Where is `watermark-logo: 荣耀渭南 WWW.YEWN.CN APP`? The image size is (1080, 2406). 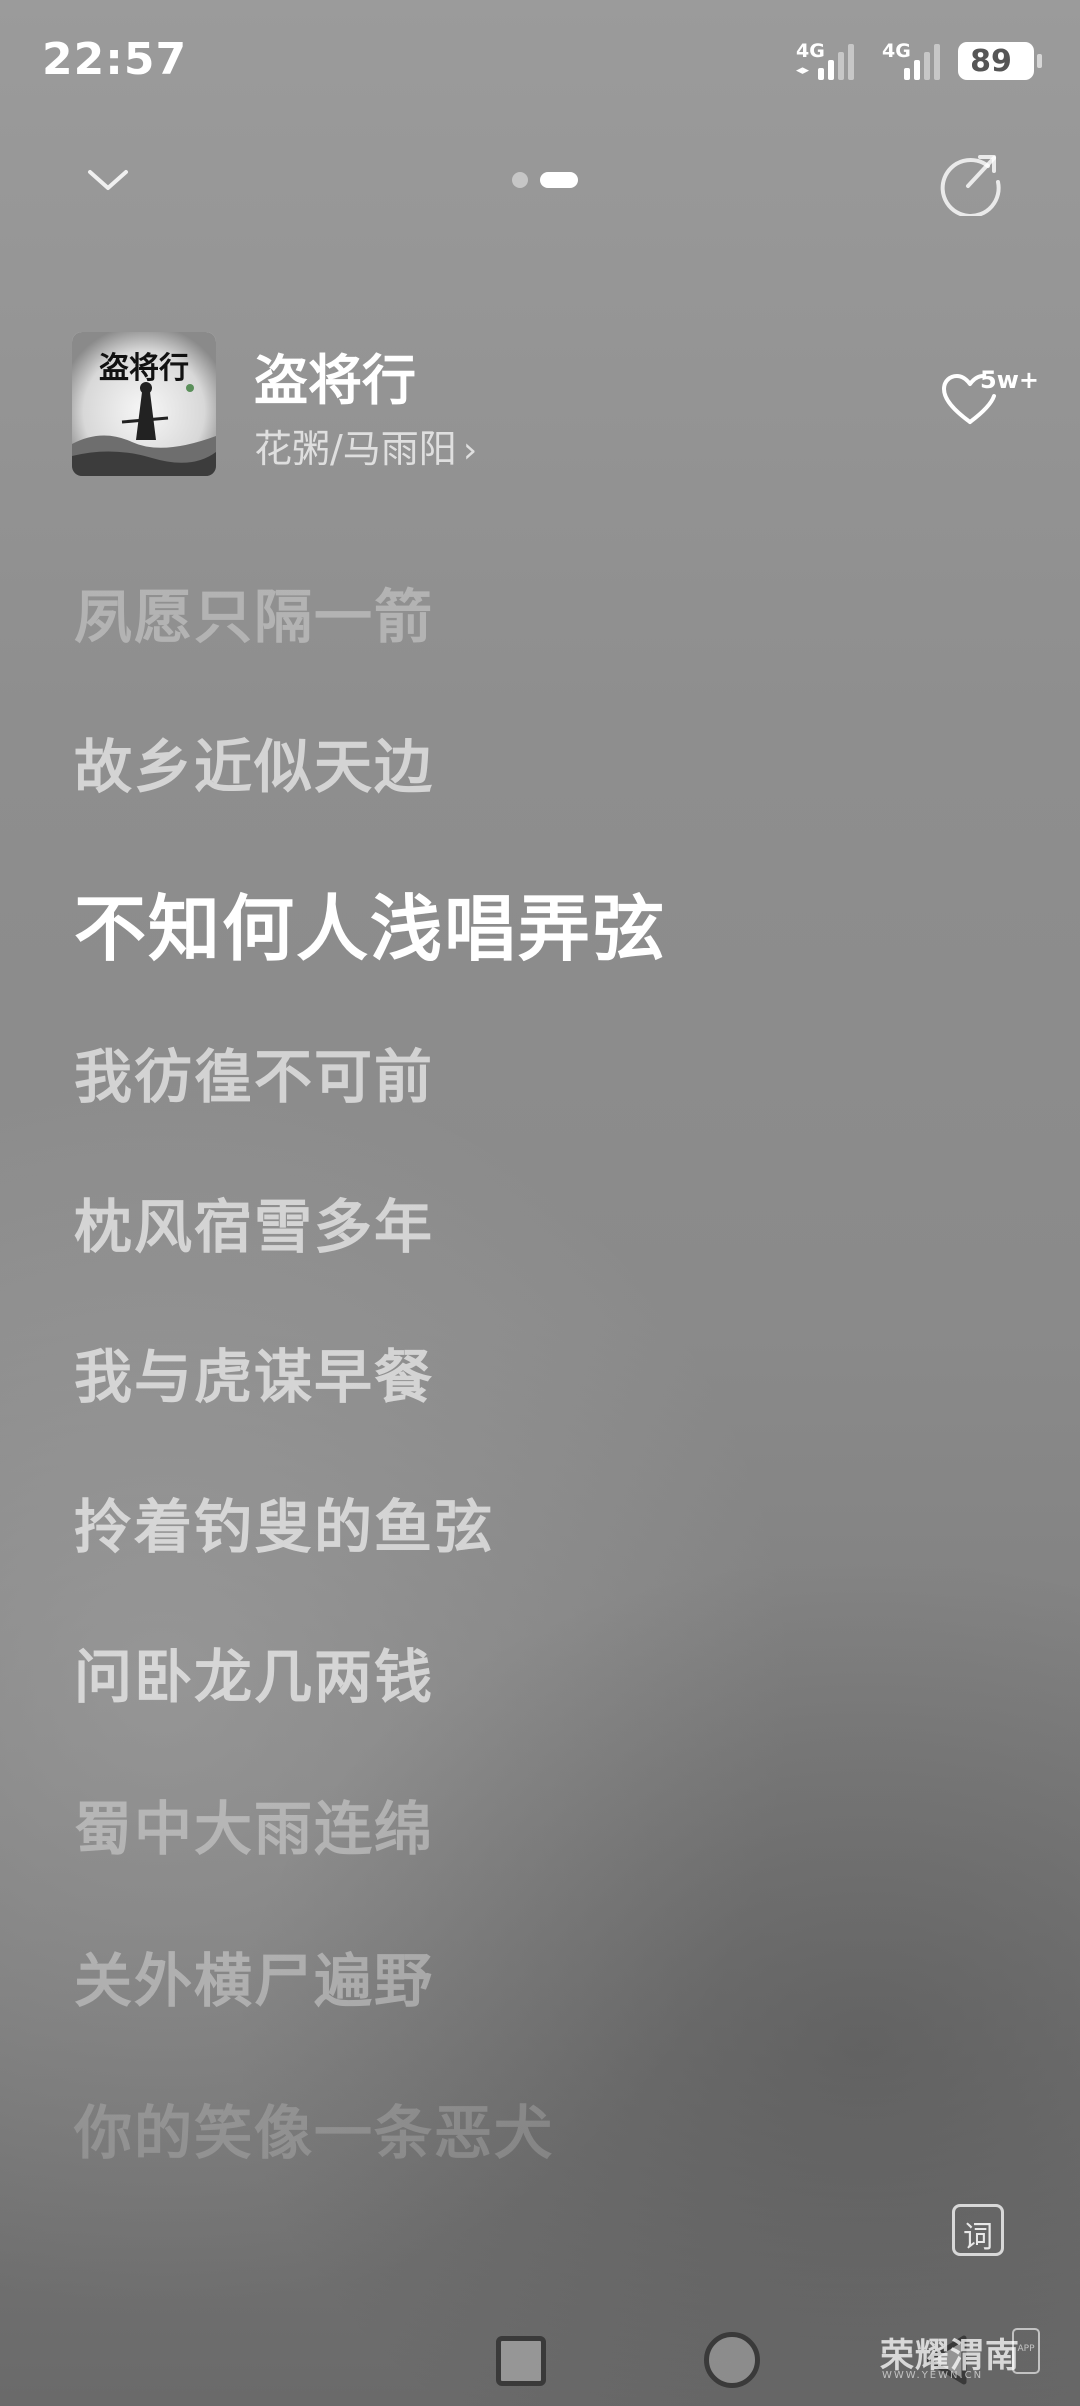
watermark-logo: 荣耀渭南 WWW.YEWN.CN APP is located at coordinates (965, 2356).